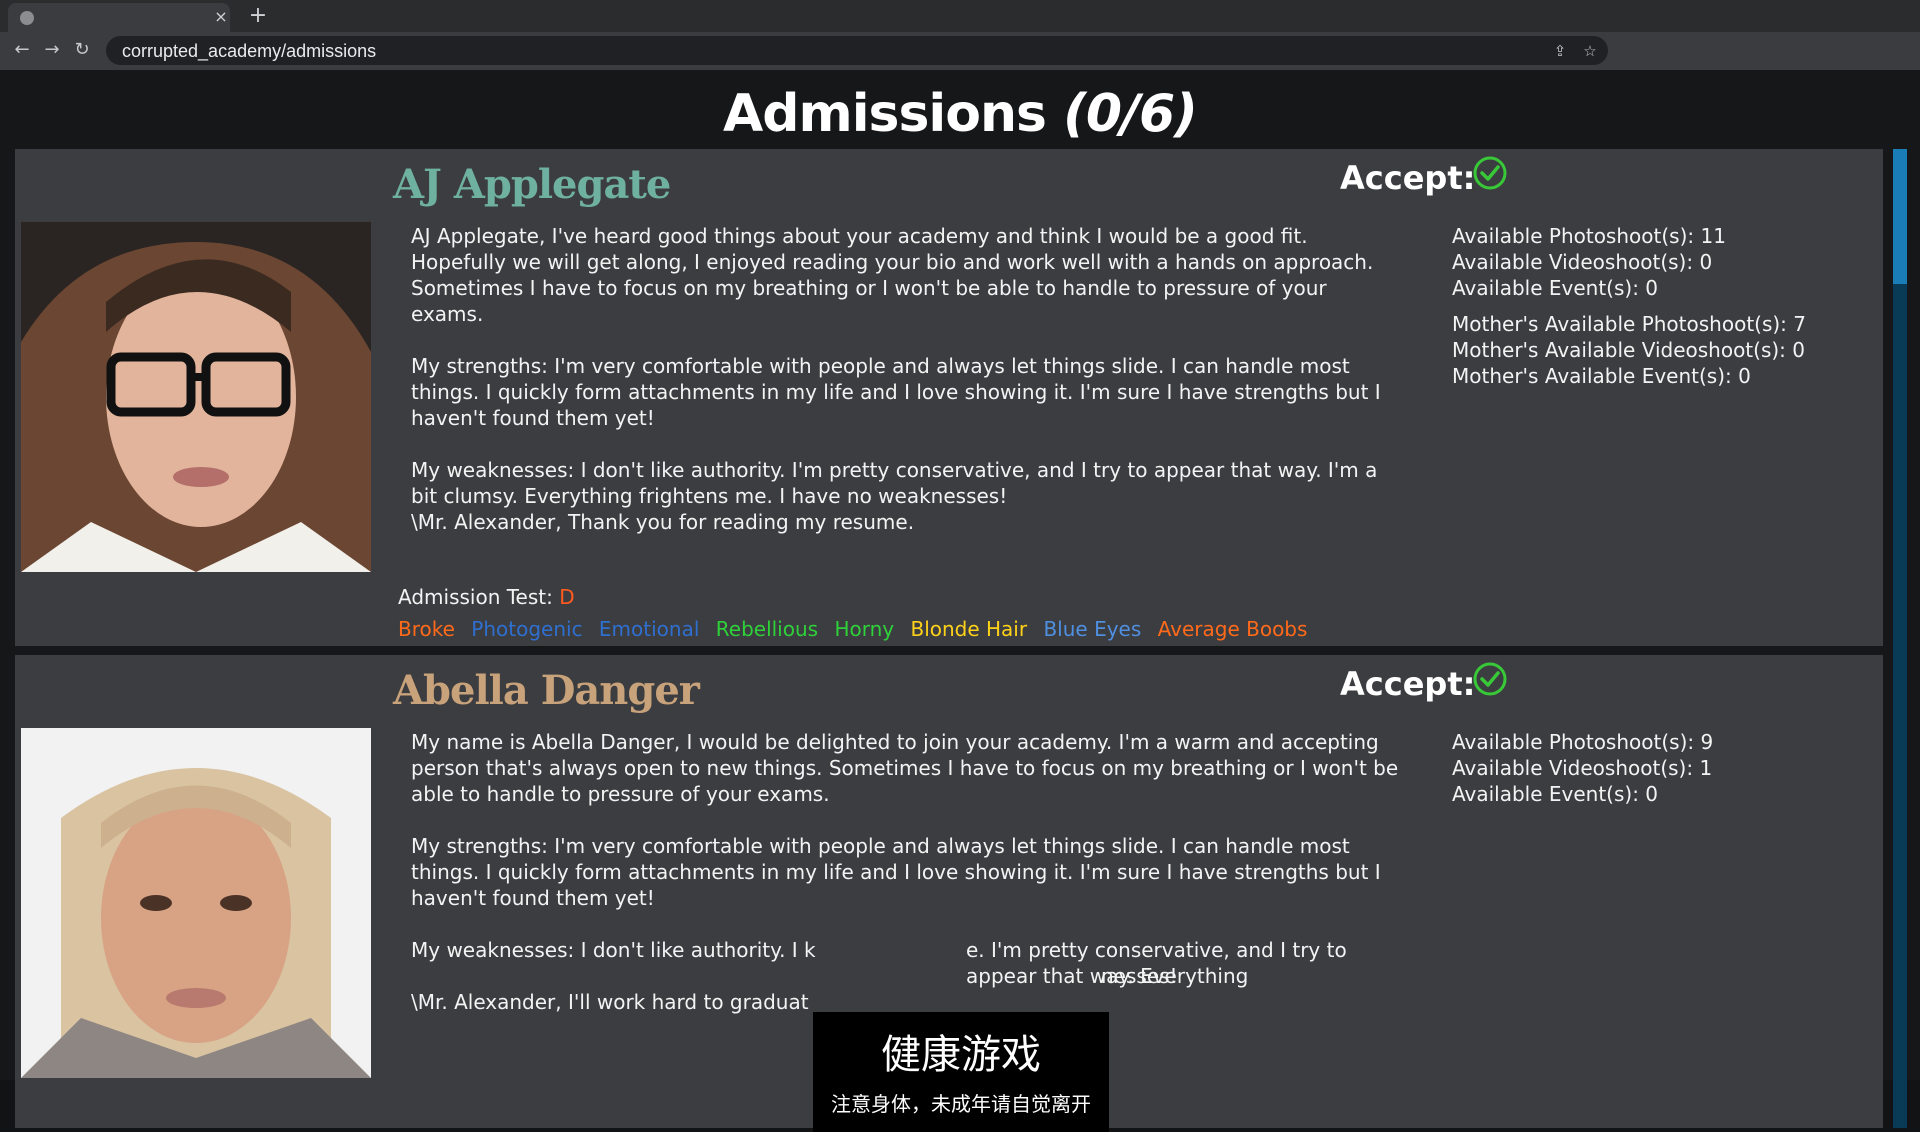 The height and width of the screenshot is (1132, 1920). What do you see at coordinates (119, 17) in the screenshot?
I see `browser-tab: ×` at bounding box center [119, 17].